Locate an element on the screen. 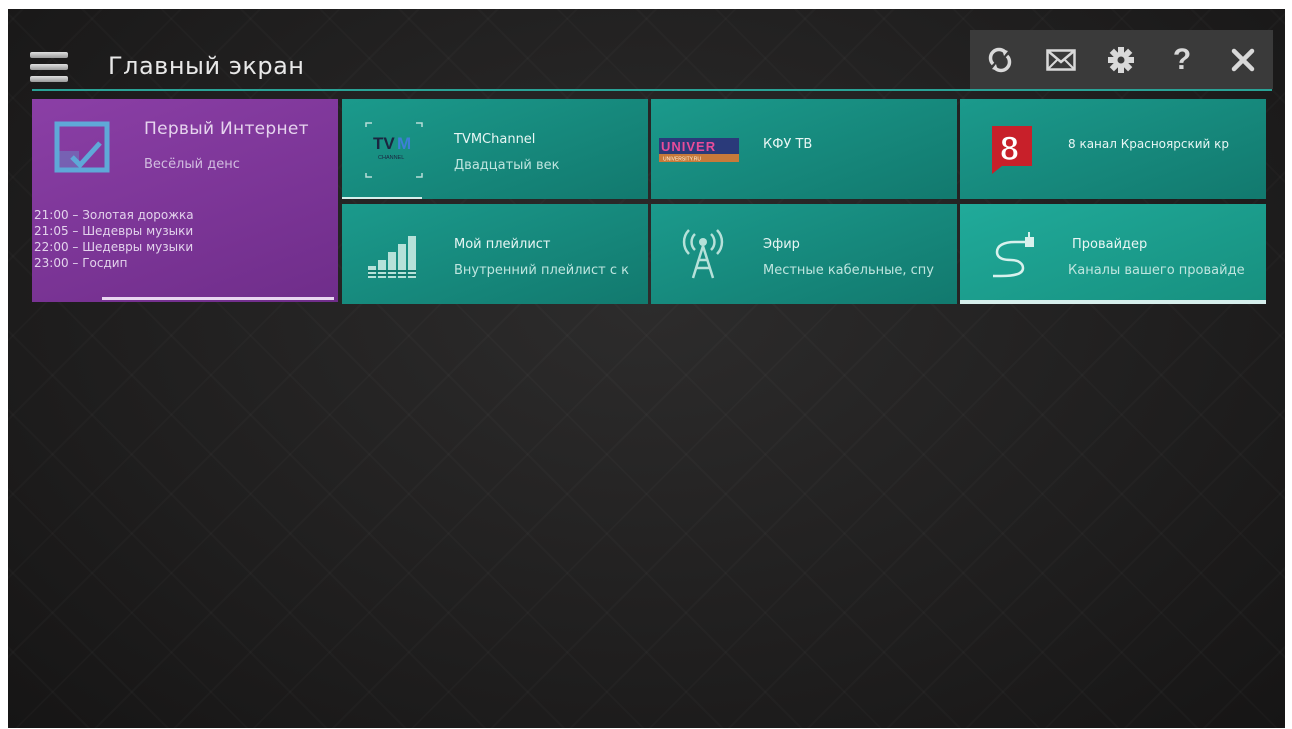  gear-icon is located at coordinates (1121, 60).